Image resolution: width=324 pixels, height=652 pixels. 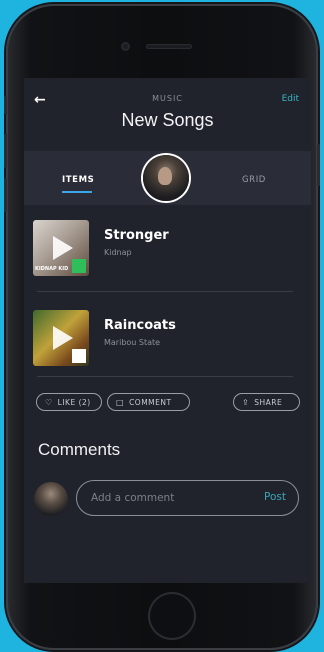 What do you see at coordinates (163, 340) in the screenshot?
I see `song-item-raincoats: Raincoats Maribou State` at bounding box center [163, 340].